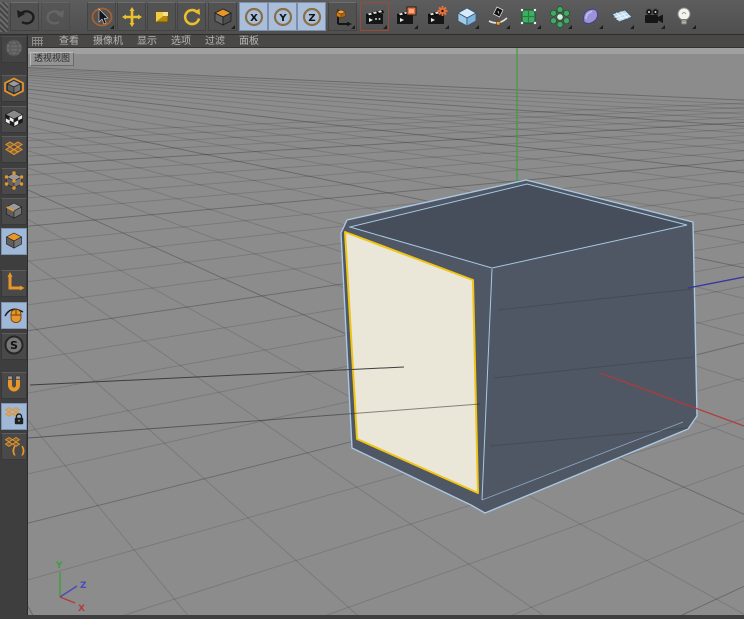 The image size is (744, 619). I want to click on recent-tool-cube-icon, so click(223, 17).